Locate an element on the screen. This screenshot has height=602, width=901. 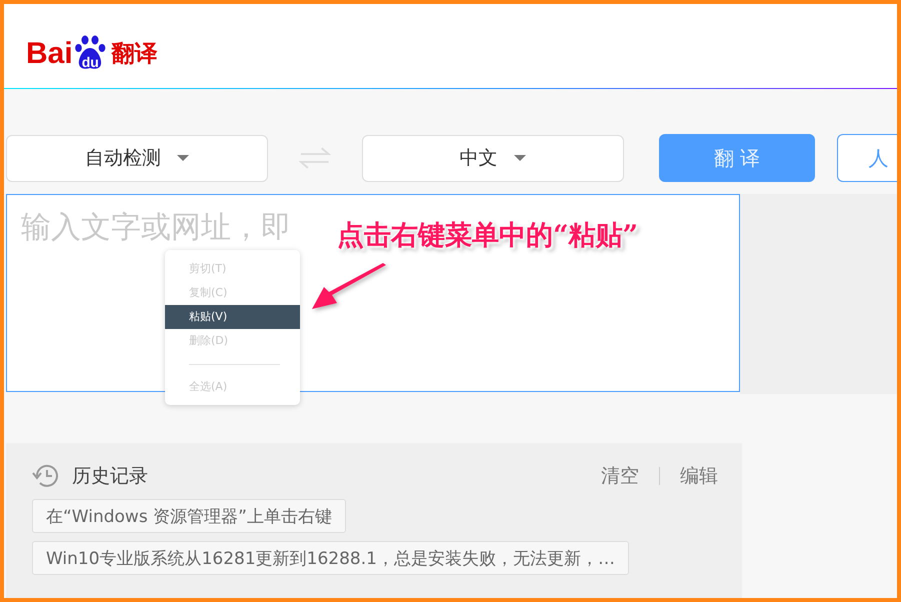
annotation-text: 点击右键菜单中的“粘贴” is located at coordinates (487, 236).